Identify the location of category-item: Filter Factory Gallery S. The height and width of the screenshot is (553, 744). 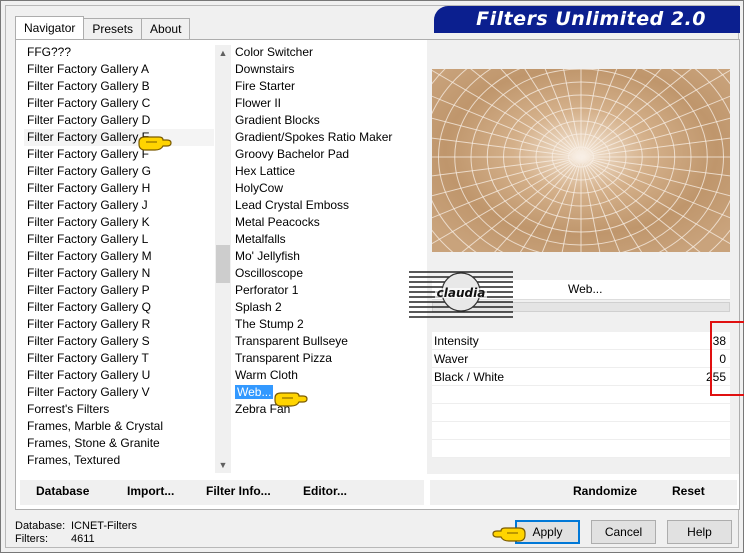
(119, 341).